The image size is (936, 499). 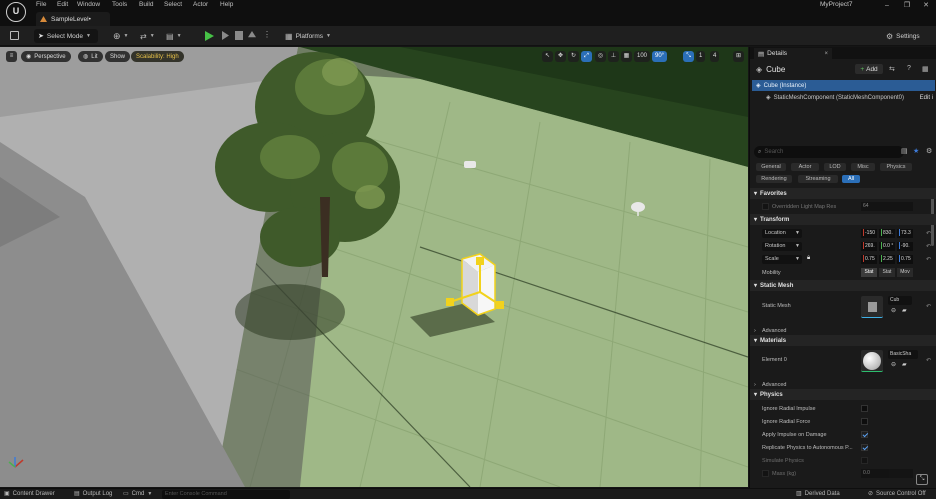 I want to click on filter-physics: Physics, so click(x=896, y=167).